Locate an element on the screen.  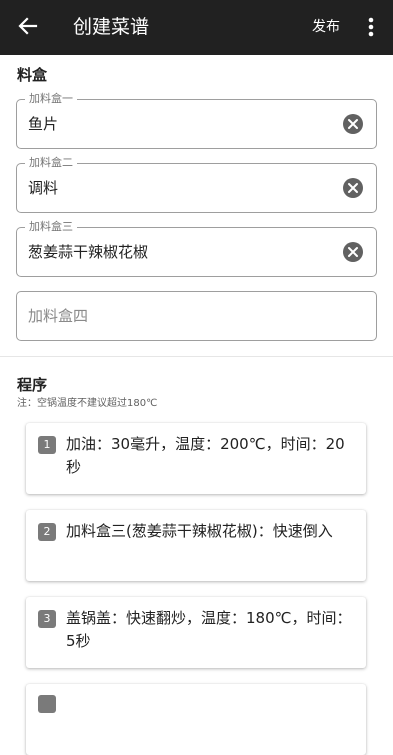
field-value: 调料 is located at coordinates (43, 188).